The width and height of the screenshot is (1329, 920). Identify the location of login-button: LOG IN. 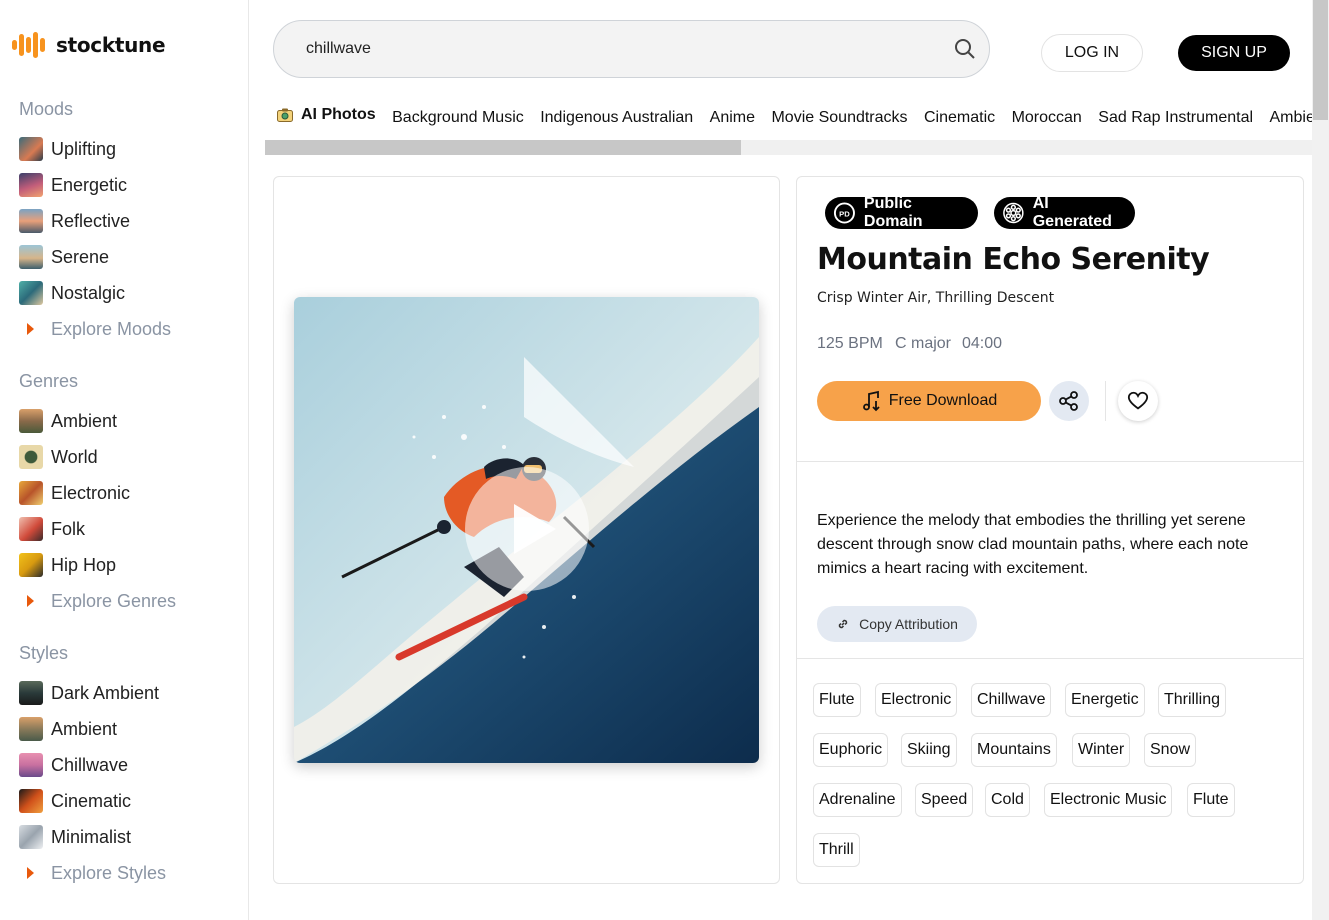
(1092, 53).